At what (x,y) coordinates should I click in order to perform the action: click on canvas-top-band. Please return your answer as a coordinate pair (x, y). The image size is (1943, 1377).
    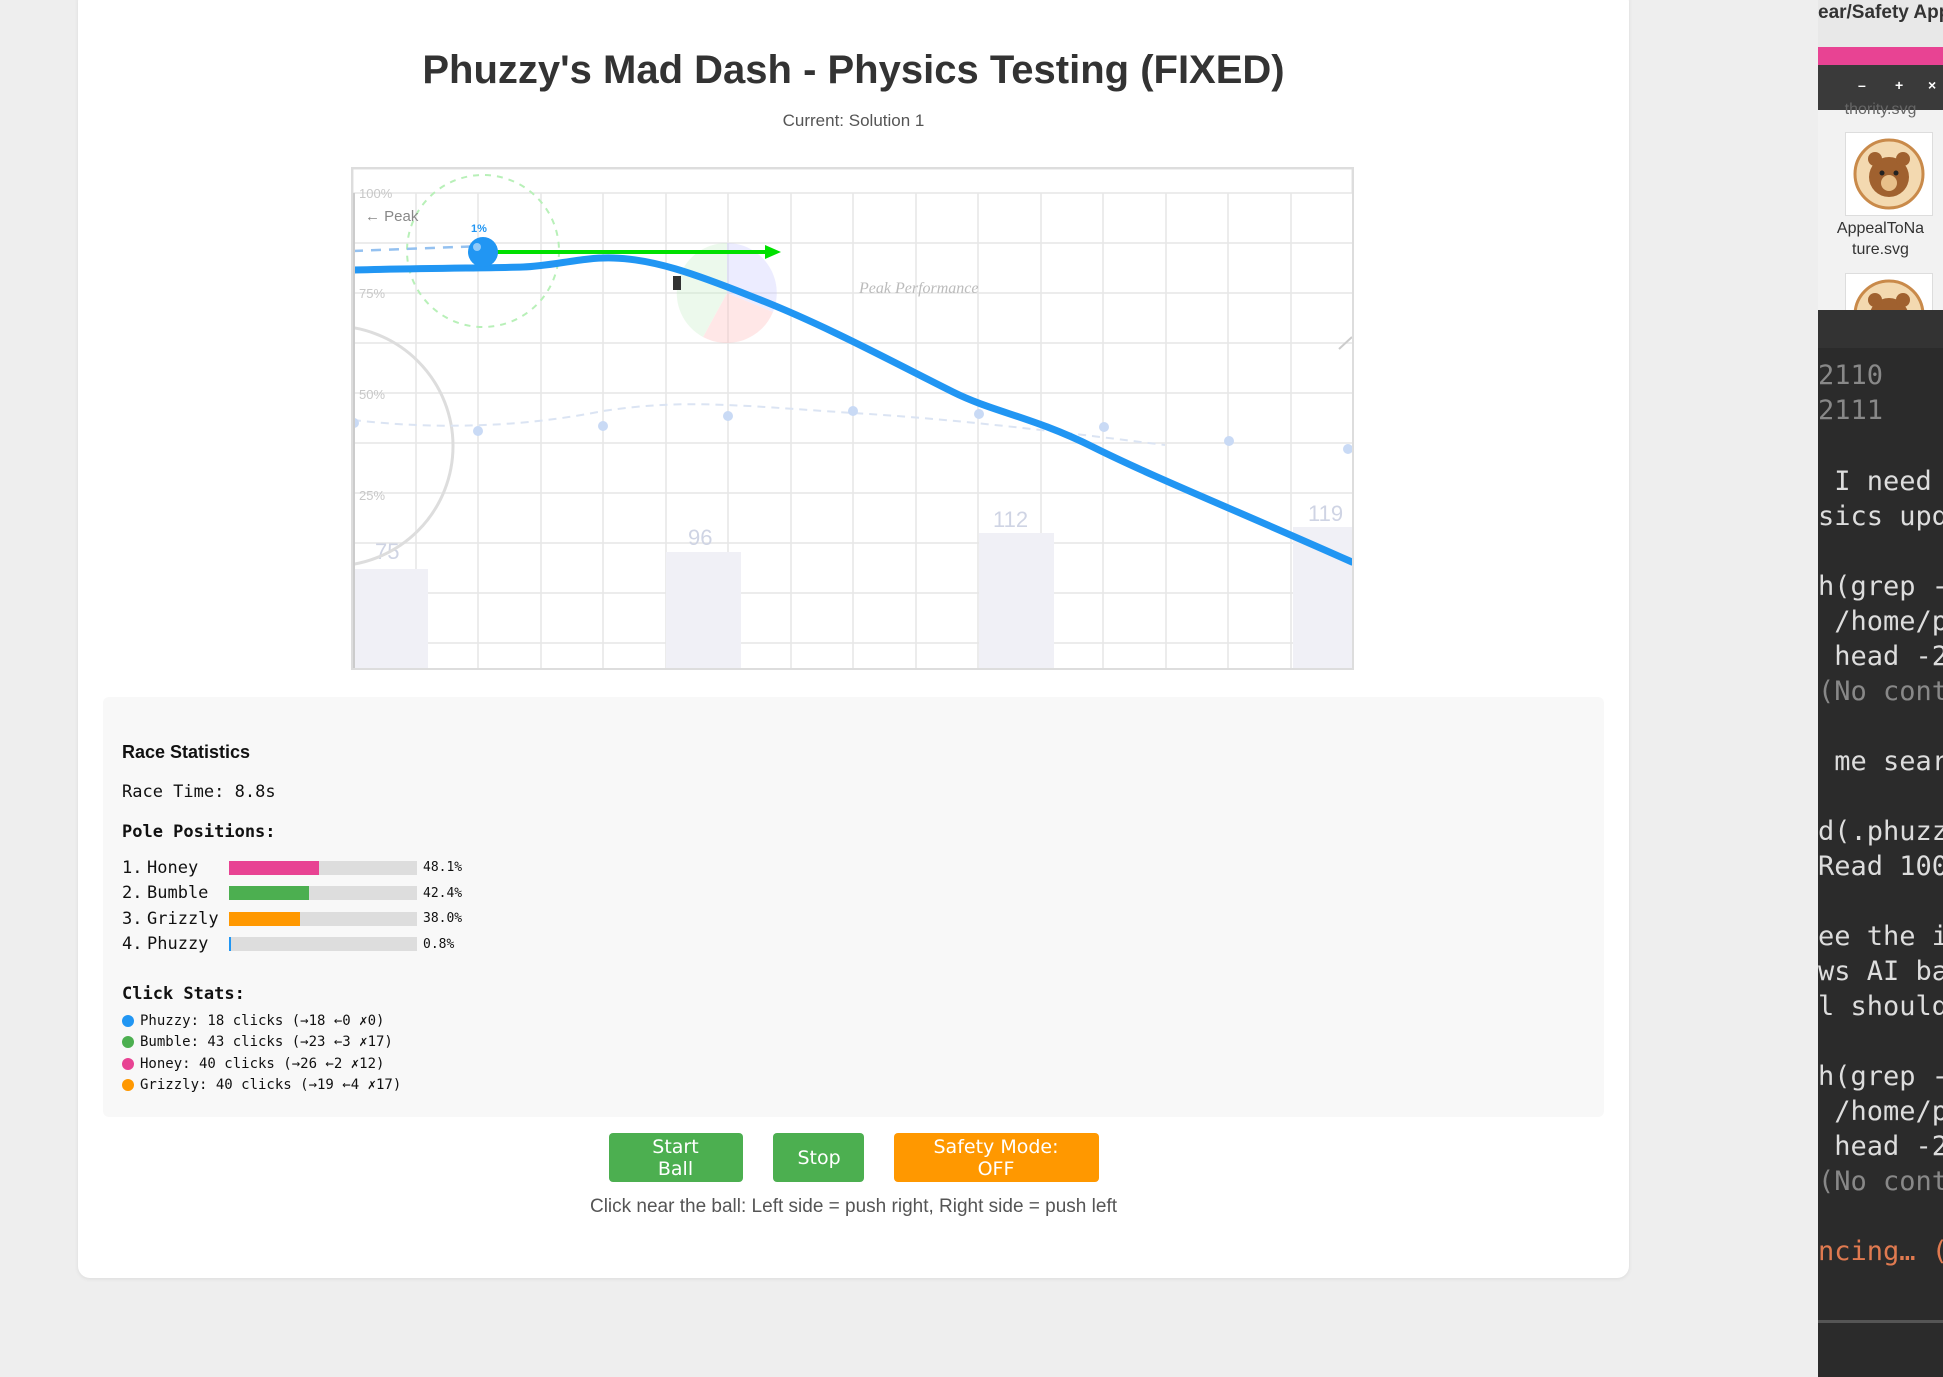
    Looking at the image, I should click on (852, 181).